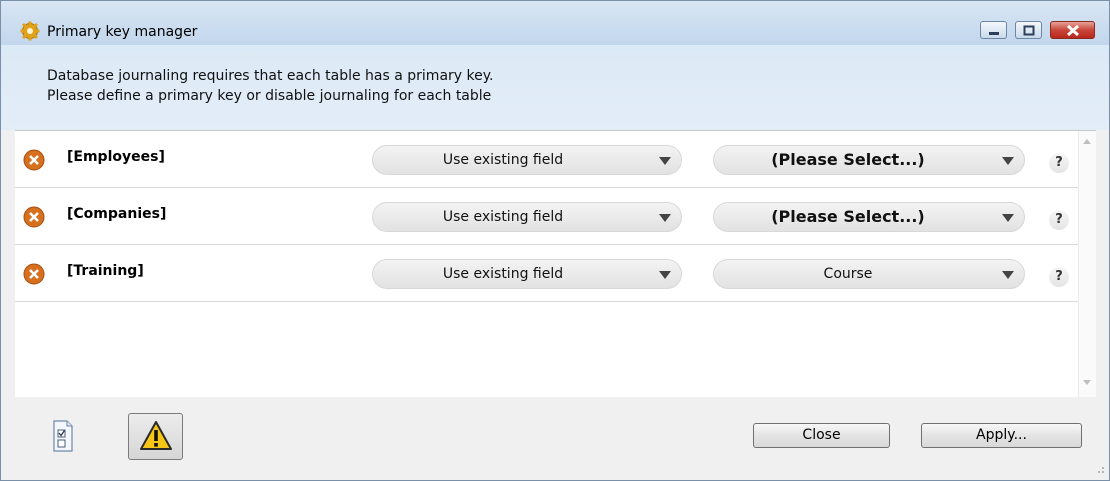  I want to click on table-name: [Employees], so click(116, 157).